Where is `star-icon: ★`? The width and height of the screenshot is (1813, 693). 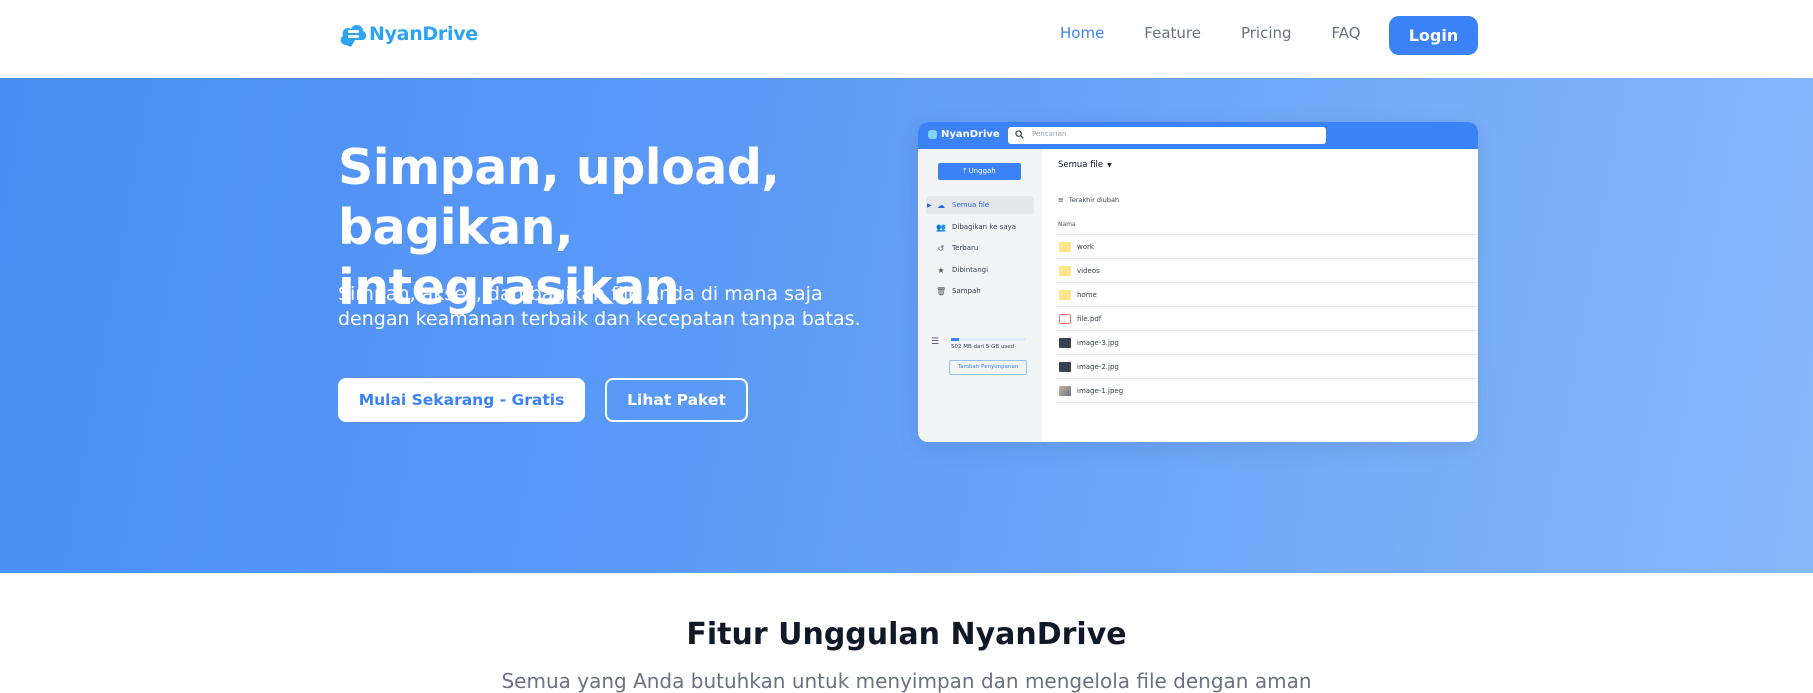 star-icon: ★ is located at coordinates (941, 270).